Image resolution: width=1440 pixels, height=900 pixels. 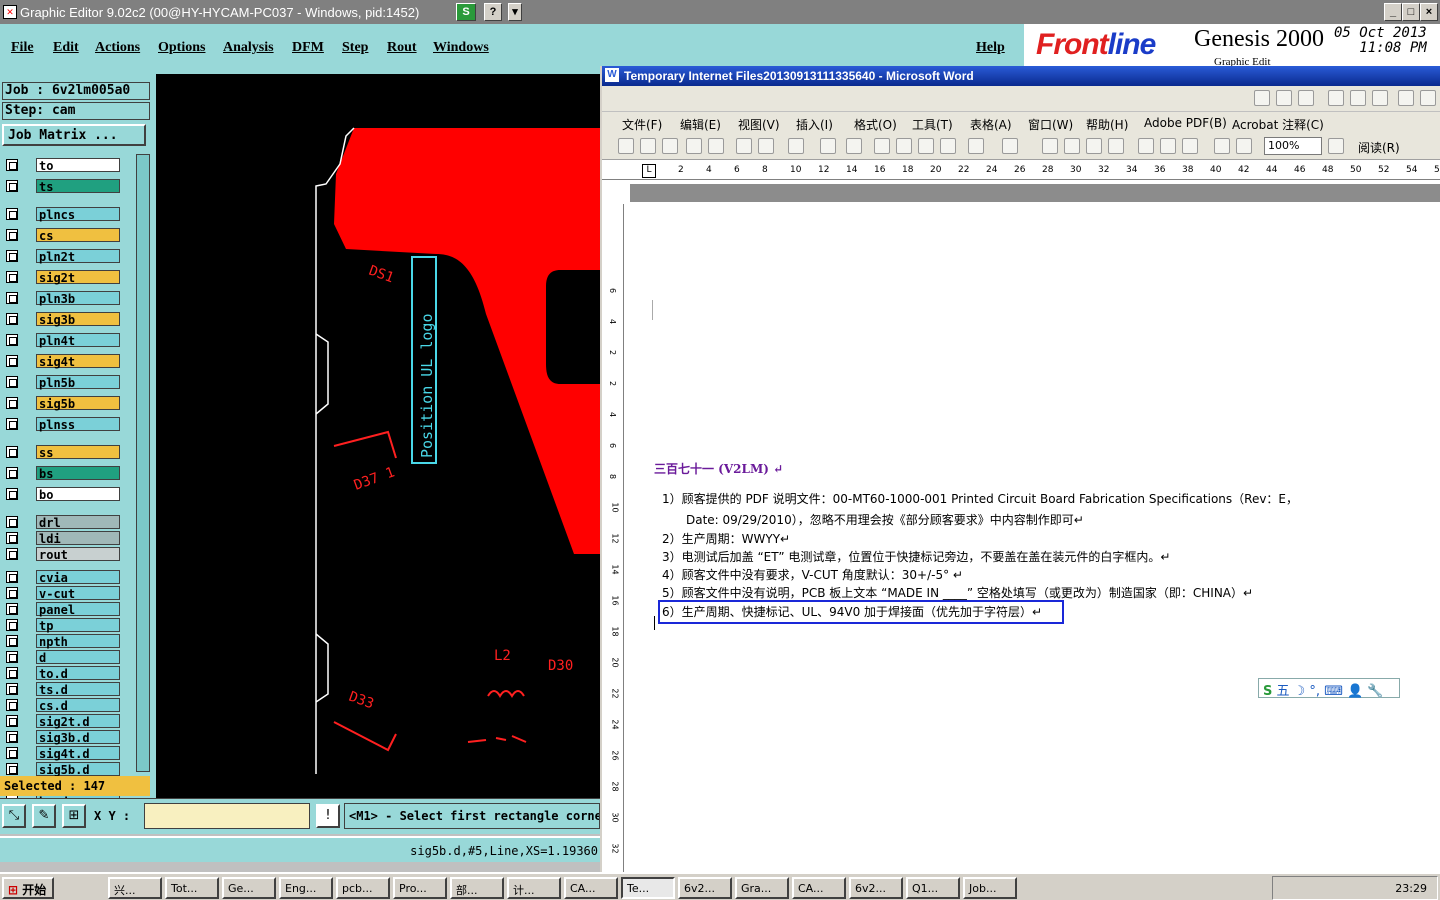 What do you see at coordinates (68, 361) in the screenshot?
I see `layer-row: sig4t` at bounding box center [68, 361].